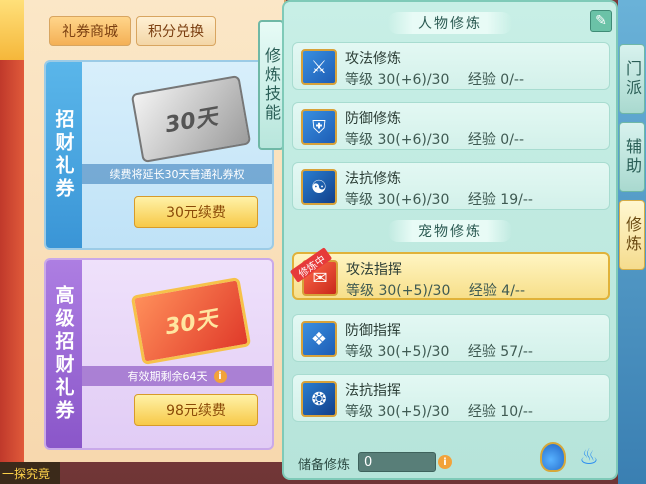 The height and width of the screenshot is (484, 646). Describe the element at coordinates (271, 85) in the screenshot. I see `tab-cultivation-skills: 修炼技能` at that location.